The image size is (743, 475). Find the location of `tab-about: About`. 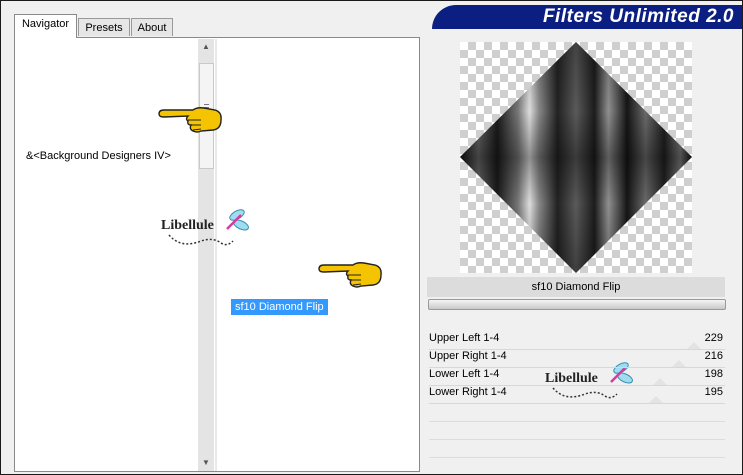

tab-about: About is located at coordinates (152, 27).